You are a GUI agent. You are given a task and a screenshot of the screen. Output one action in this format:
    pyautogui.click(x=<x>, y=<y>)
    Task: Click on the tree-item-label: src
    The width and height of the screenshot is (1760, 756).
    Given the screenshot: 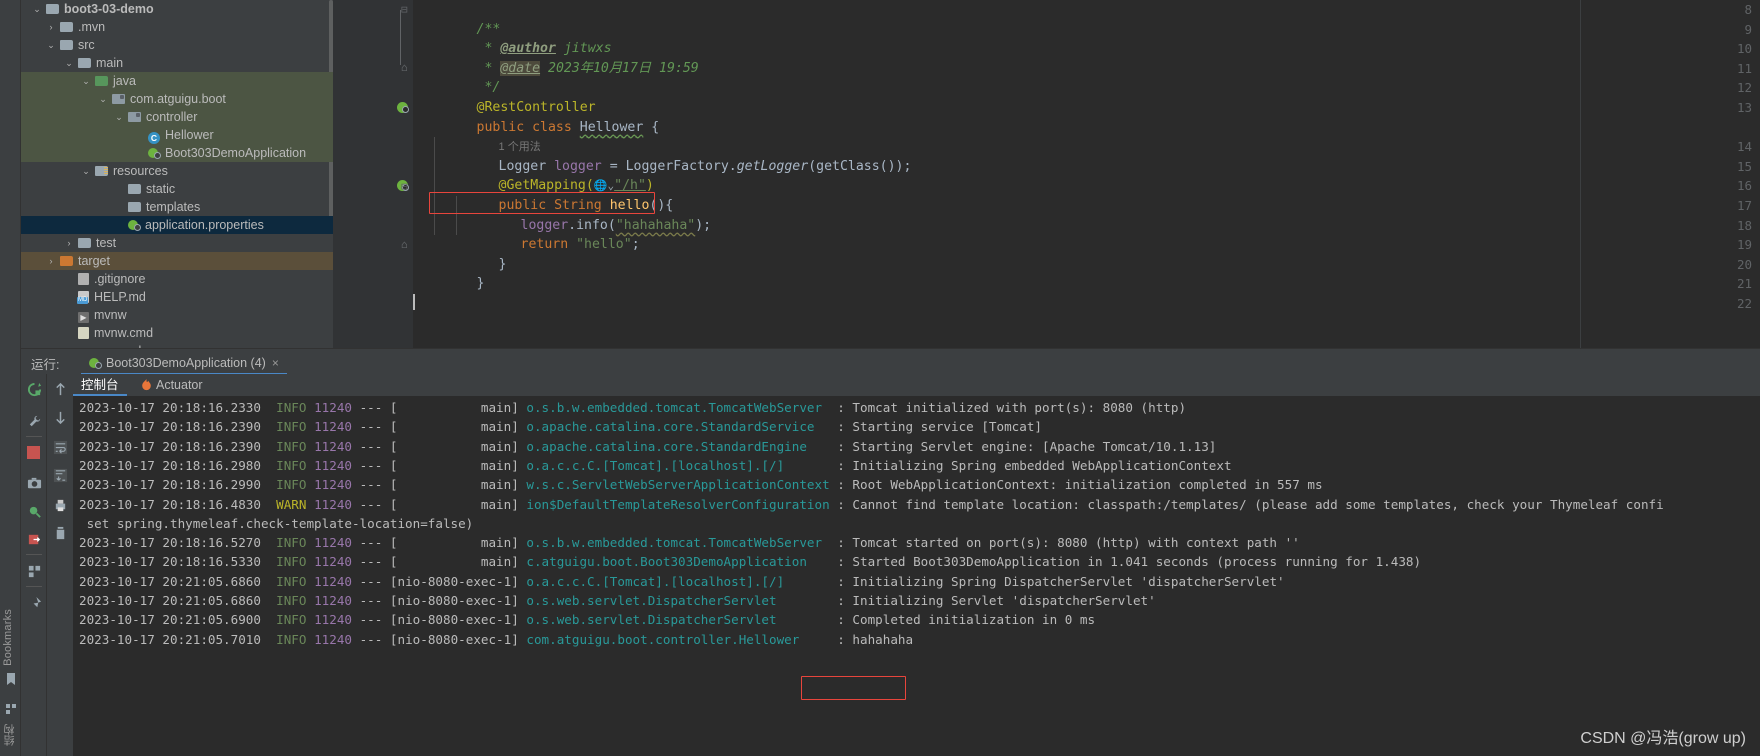 What is the action you would take?
    pyautogui.click(x=77, y=45)
    